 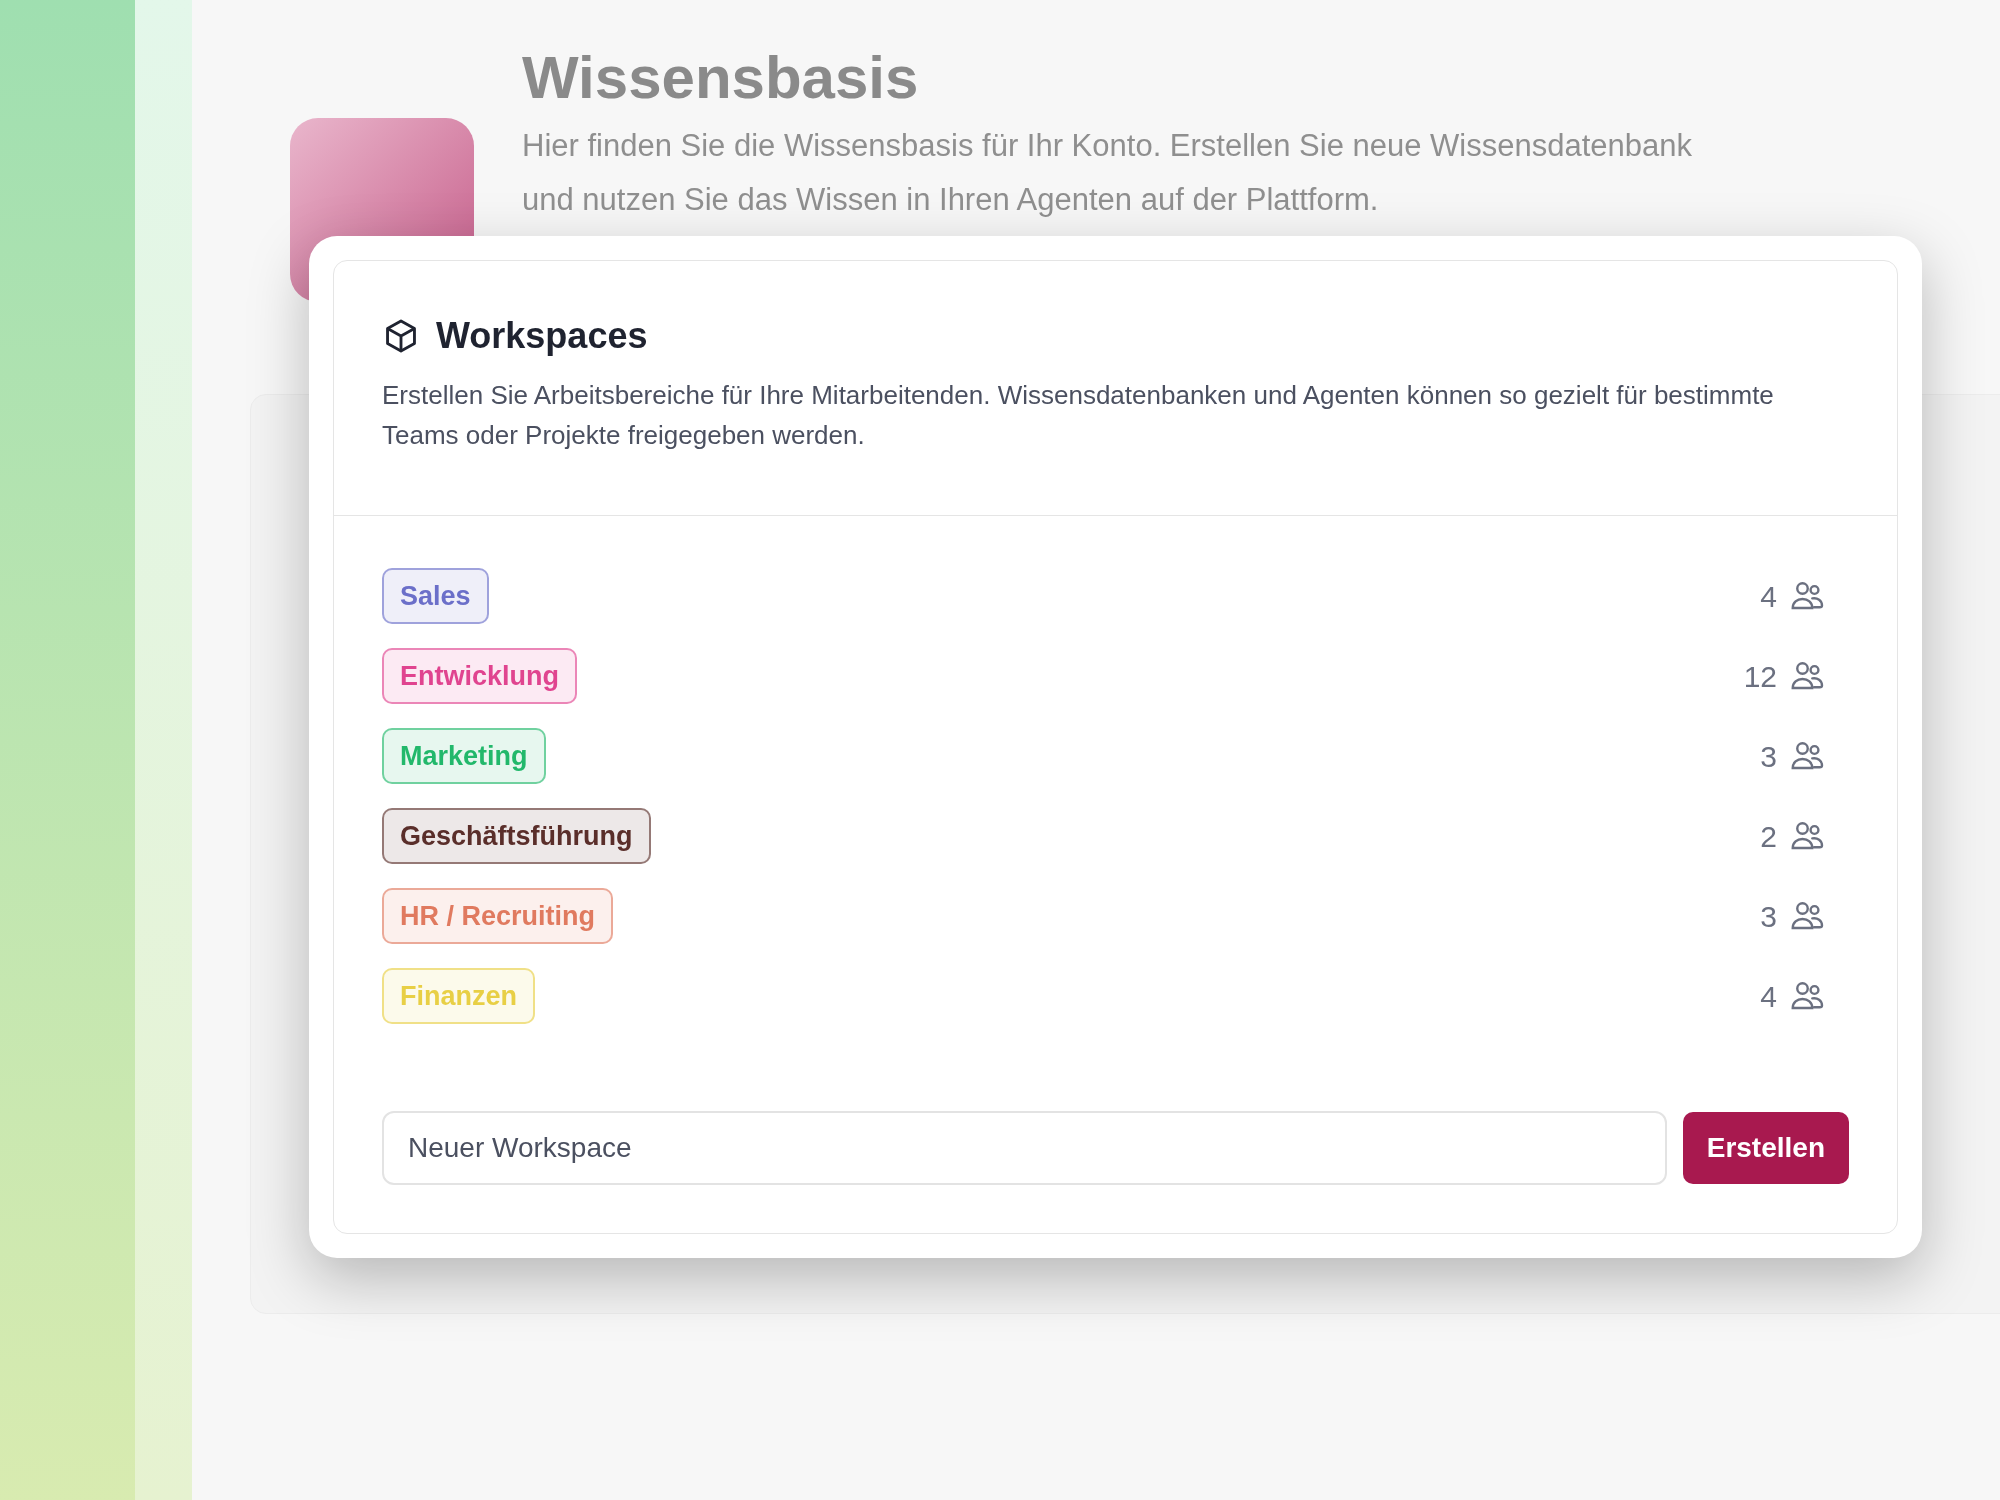 What do you see at coordinates (479, 676) in the screenshot?
I see `workspace-tag: Entwicklung` at bounding box center [479, 676].